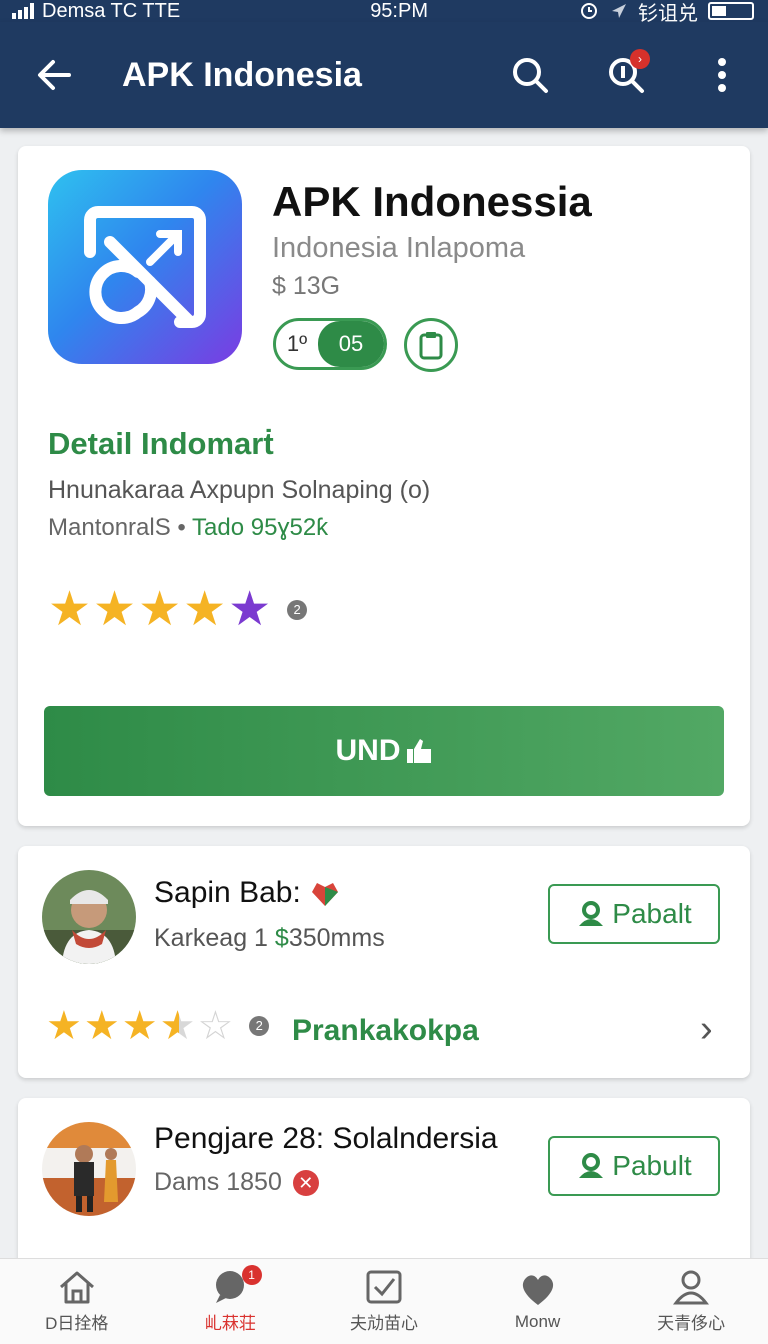  I want to click on install-button: UND, so click(384, 751).